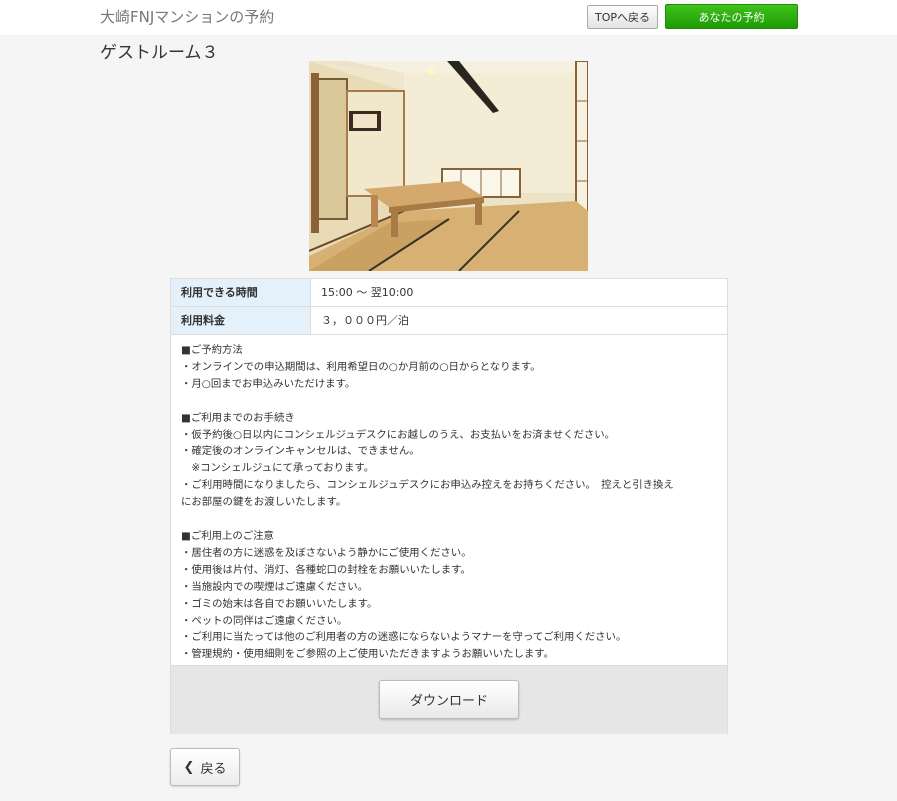  I want to click on hours-label: 利用できる時間, so click(241, 292).